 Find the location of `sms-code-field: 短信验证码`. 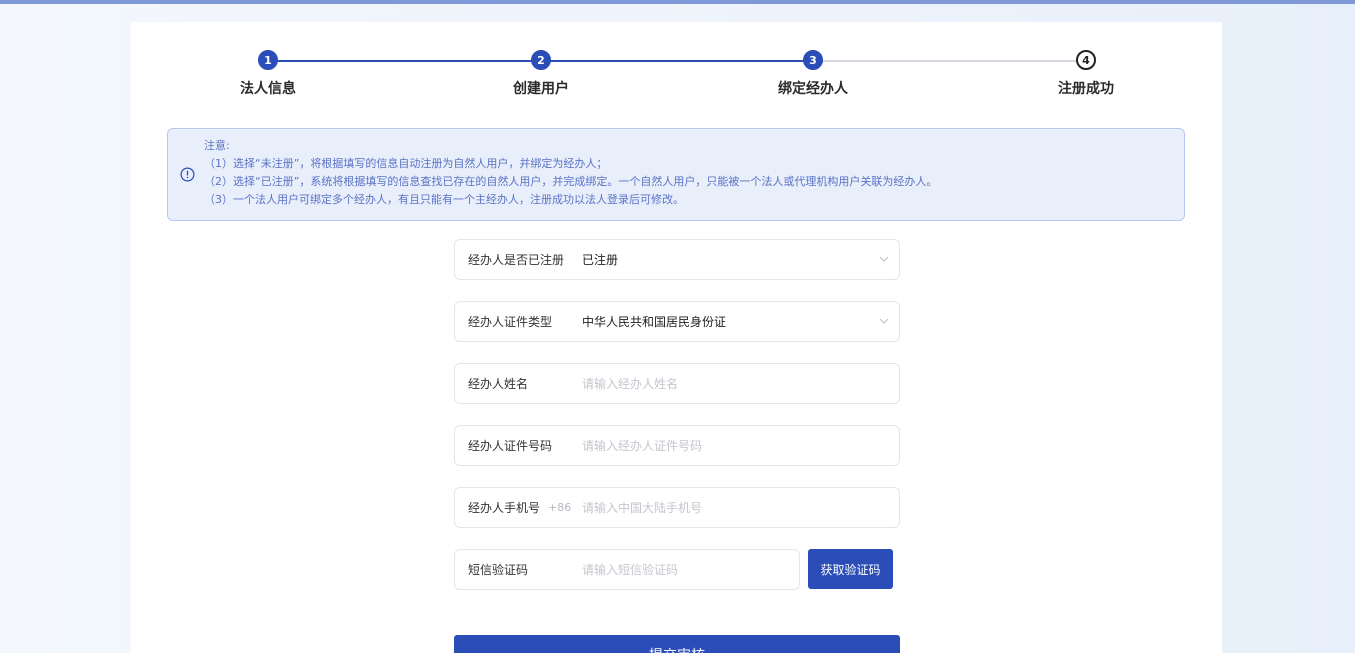

sms-code-field: 短信验证码 is located at coordinates (627, 569).